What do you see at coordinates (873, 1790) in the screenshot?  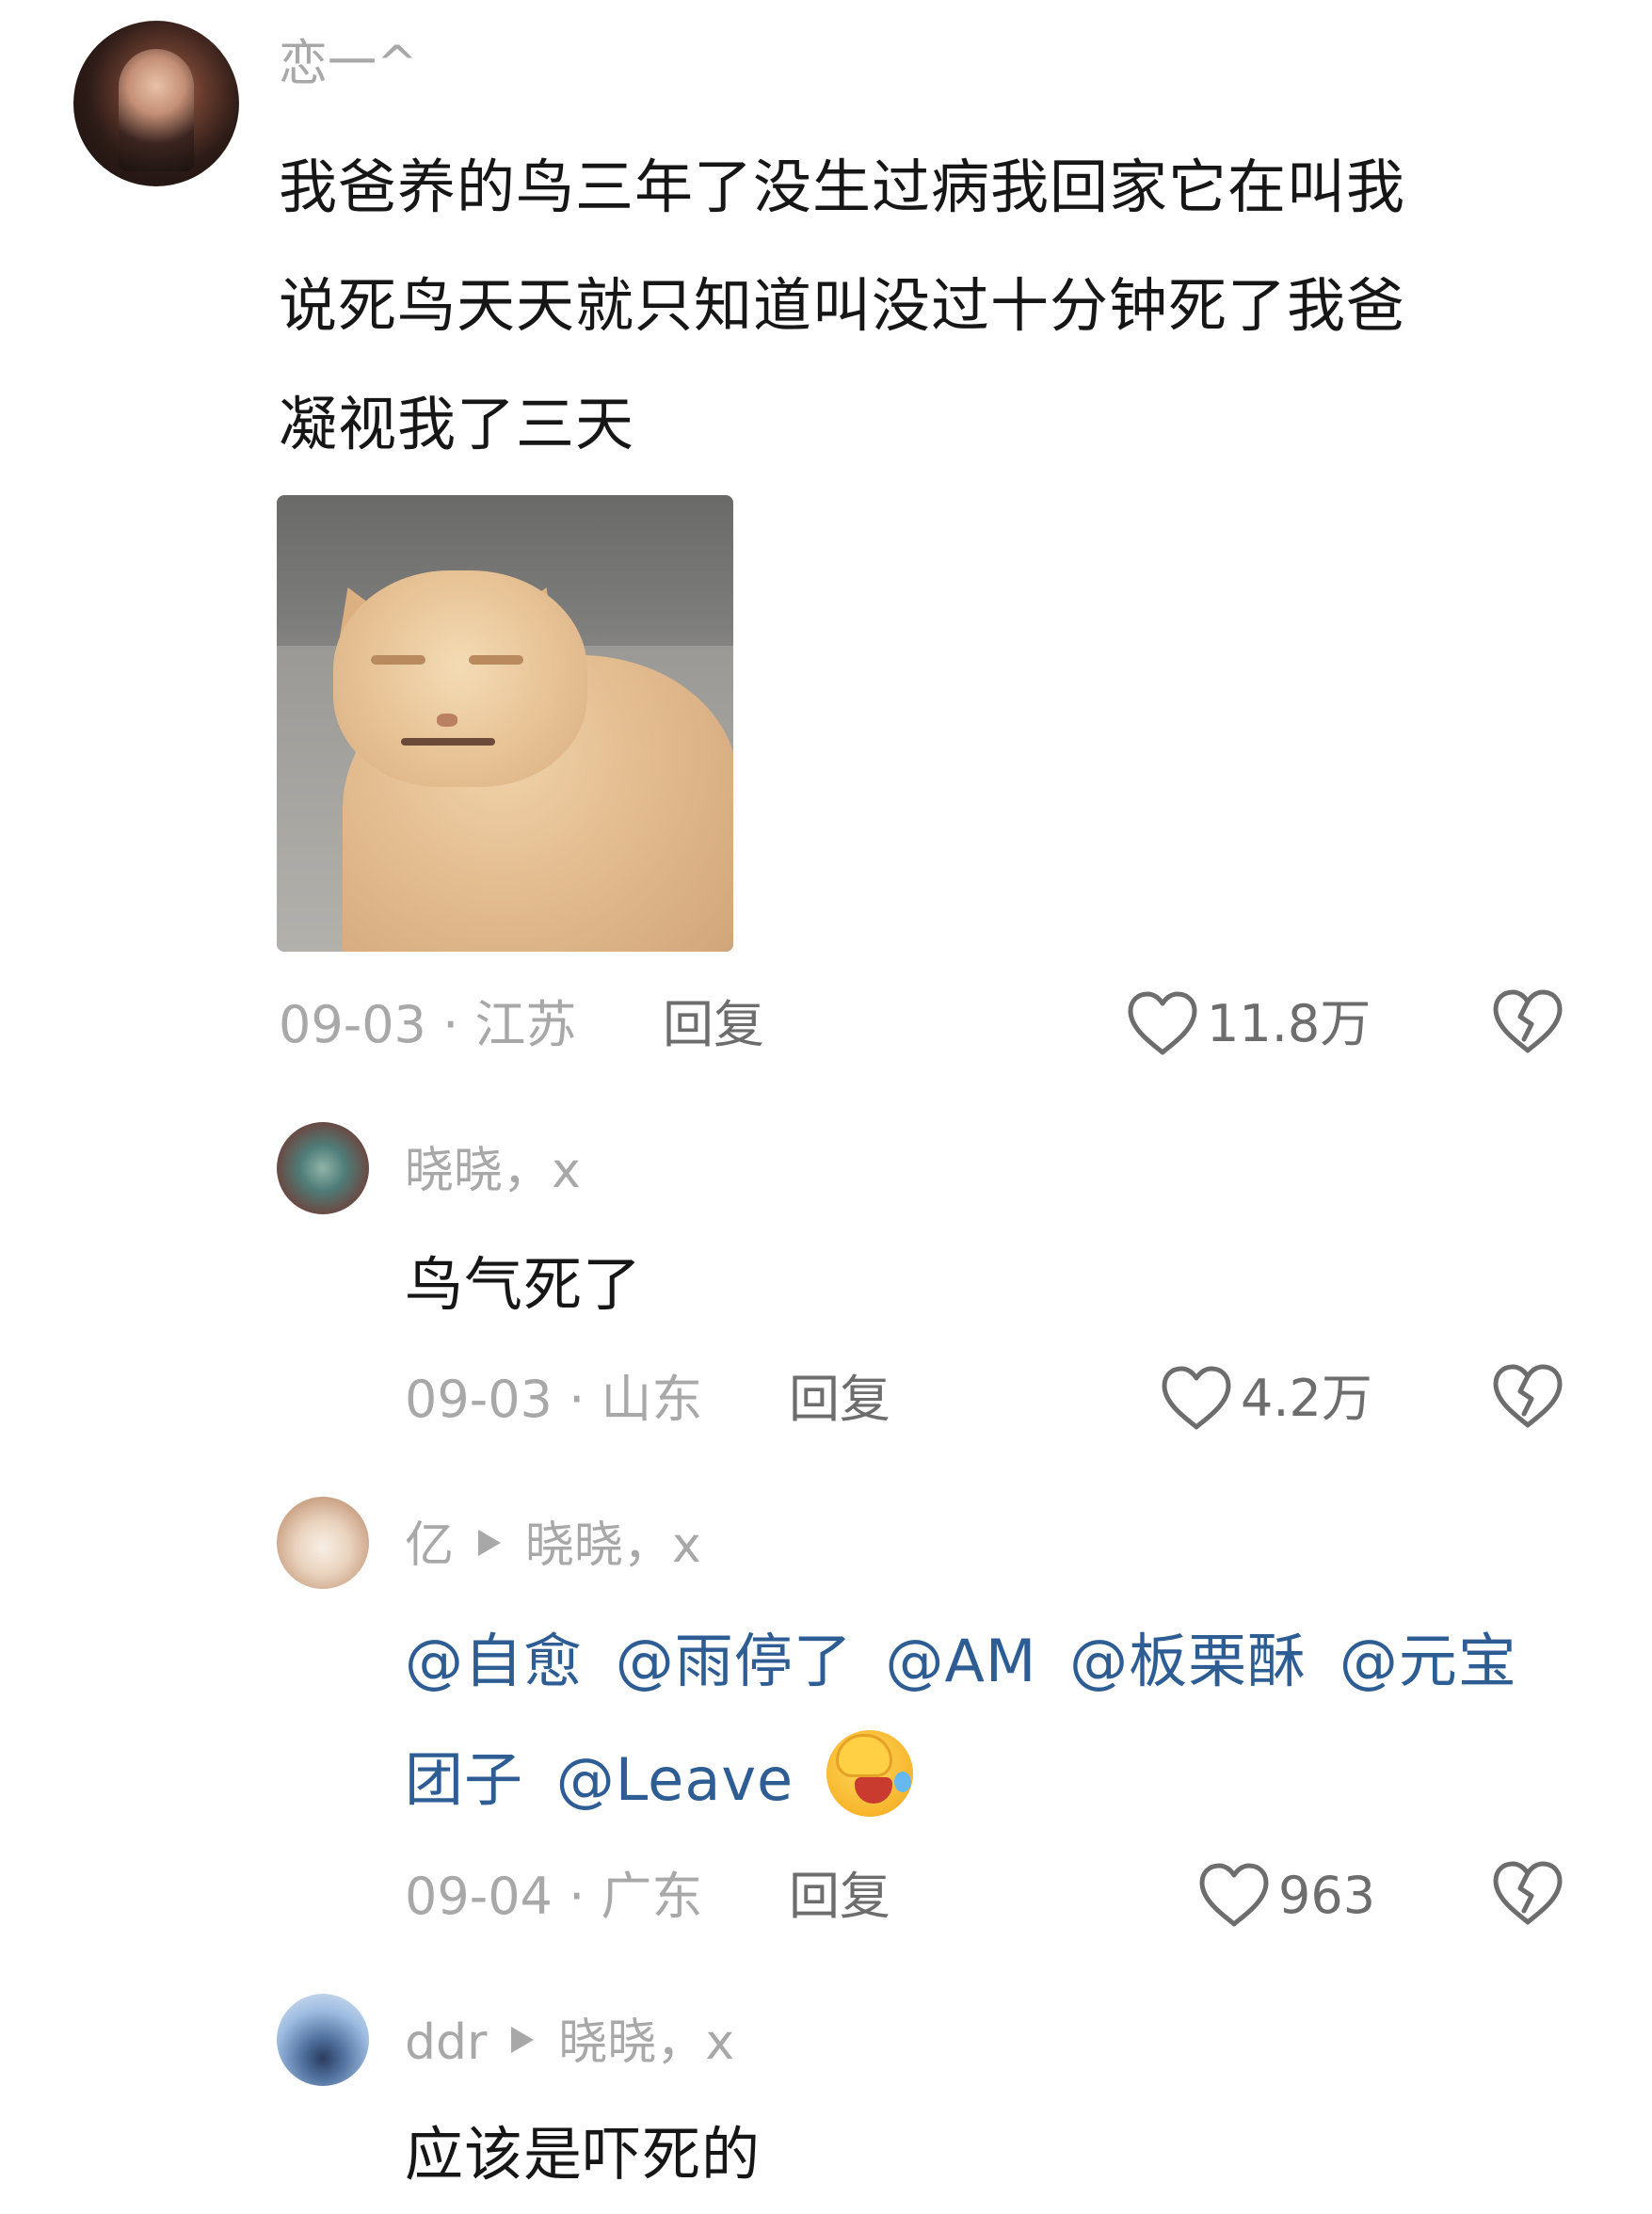 I see `emoji-mouth` at bounding box center [873, 1790].